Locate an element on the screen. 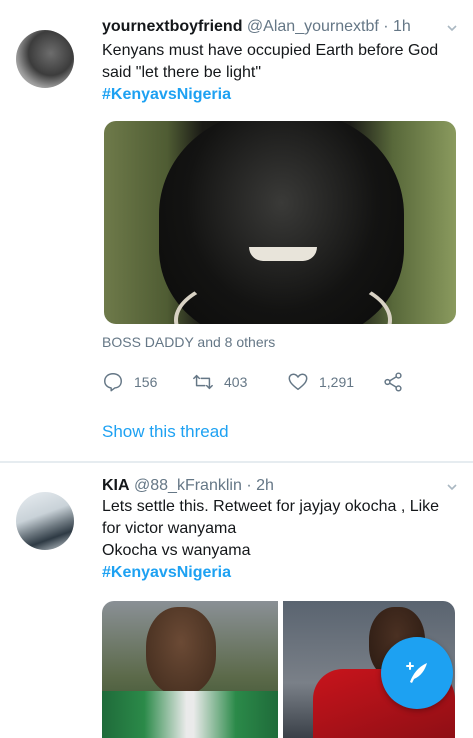 Image resolution: width=473 pixels, height=738 pixels. photo-head is located at coordinates (181, 651).